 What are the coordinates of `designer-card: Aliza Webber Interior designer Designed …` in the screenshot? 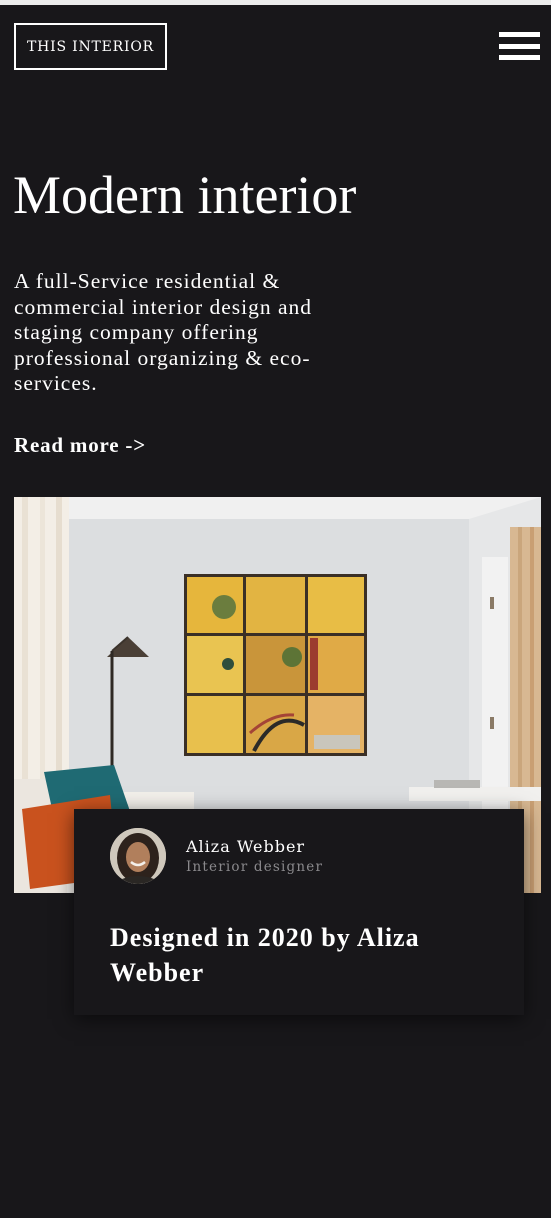 It's located at (299, 912).